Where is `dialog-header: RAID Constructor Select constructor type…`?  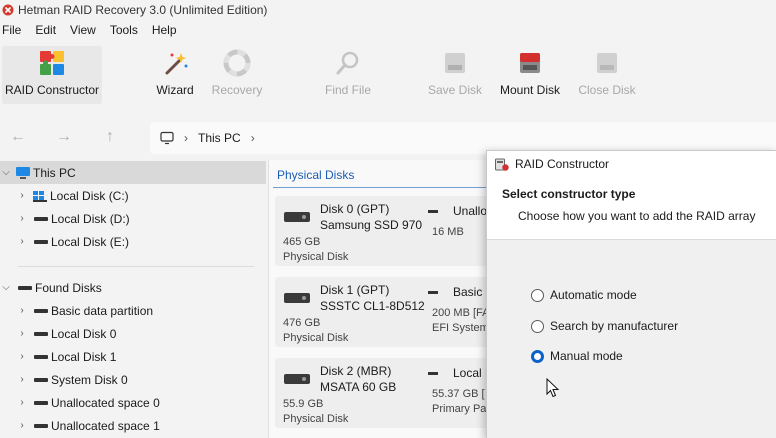 dialog-header: RAID Constructor Select constructor type… is located at coordinates (631, 195).